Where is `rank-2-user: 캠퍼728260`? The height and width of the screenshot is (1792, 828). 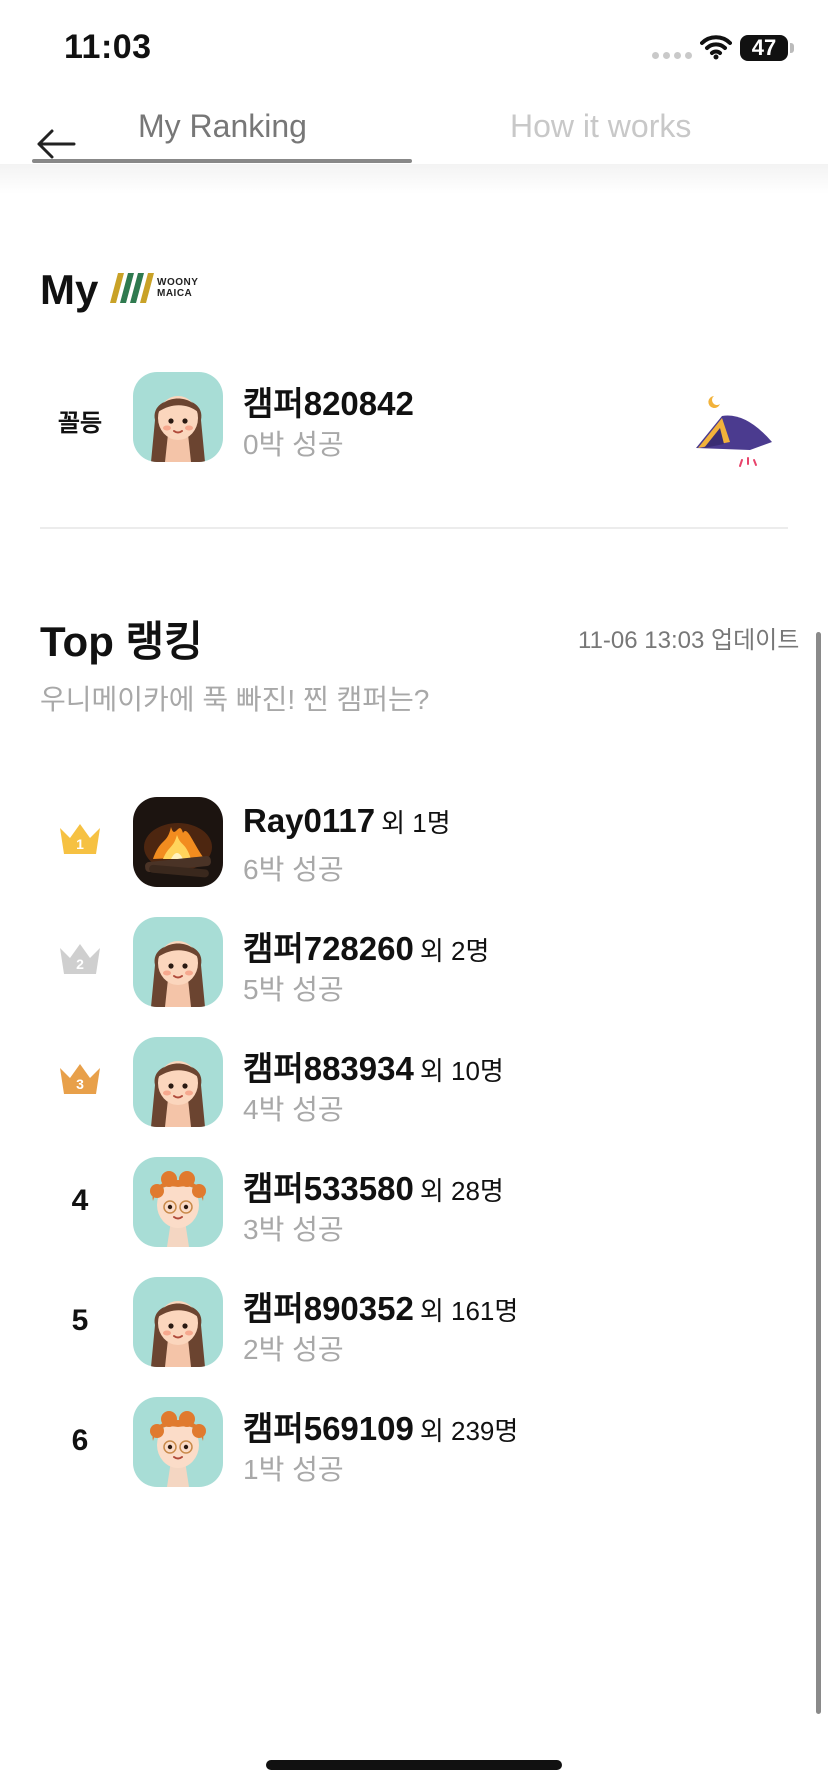 rank-2-user: 캠퍼728260 is located at coordinates (328, 948).